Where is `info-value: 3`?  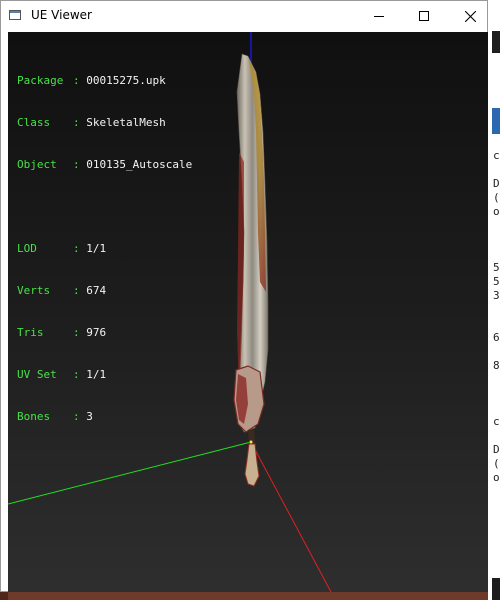
info-value: 3 is located at coordinates (89, 416).